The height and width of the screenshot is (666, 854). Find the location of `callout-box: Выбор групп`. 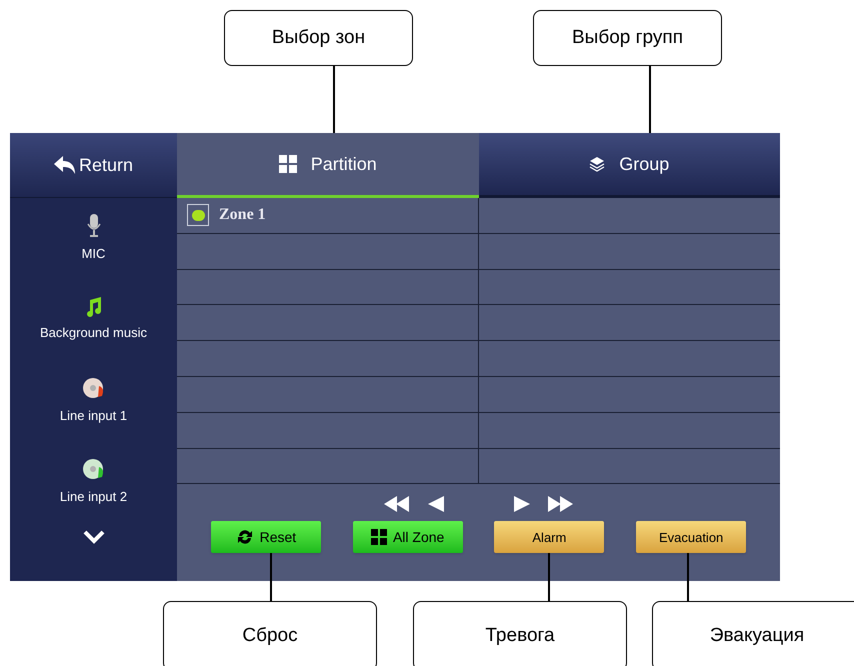

callout-box: Выбор групп is located at coordinates (627, 38).